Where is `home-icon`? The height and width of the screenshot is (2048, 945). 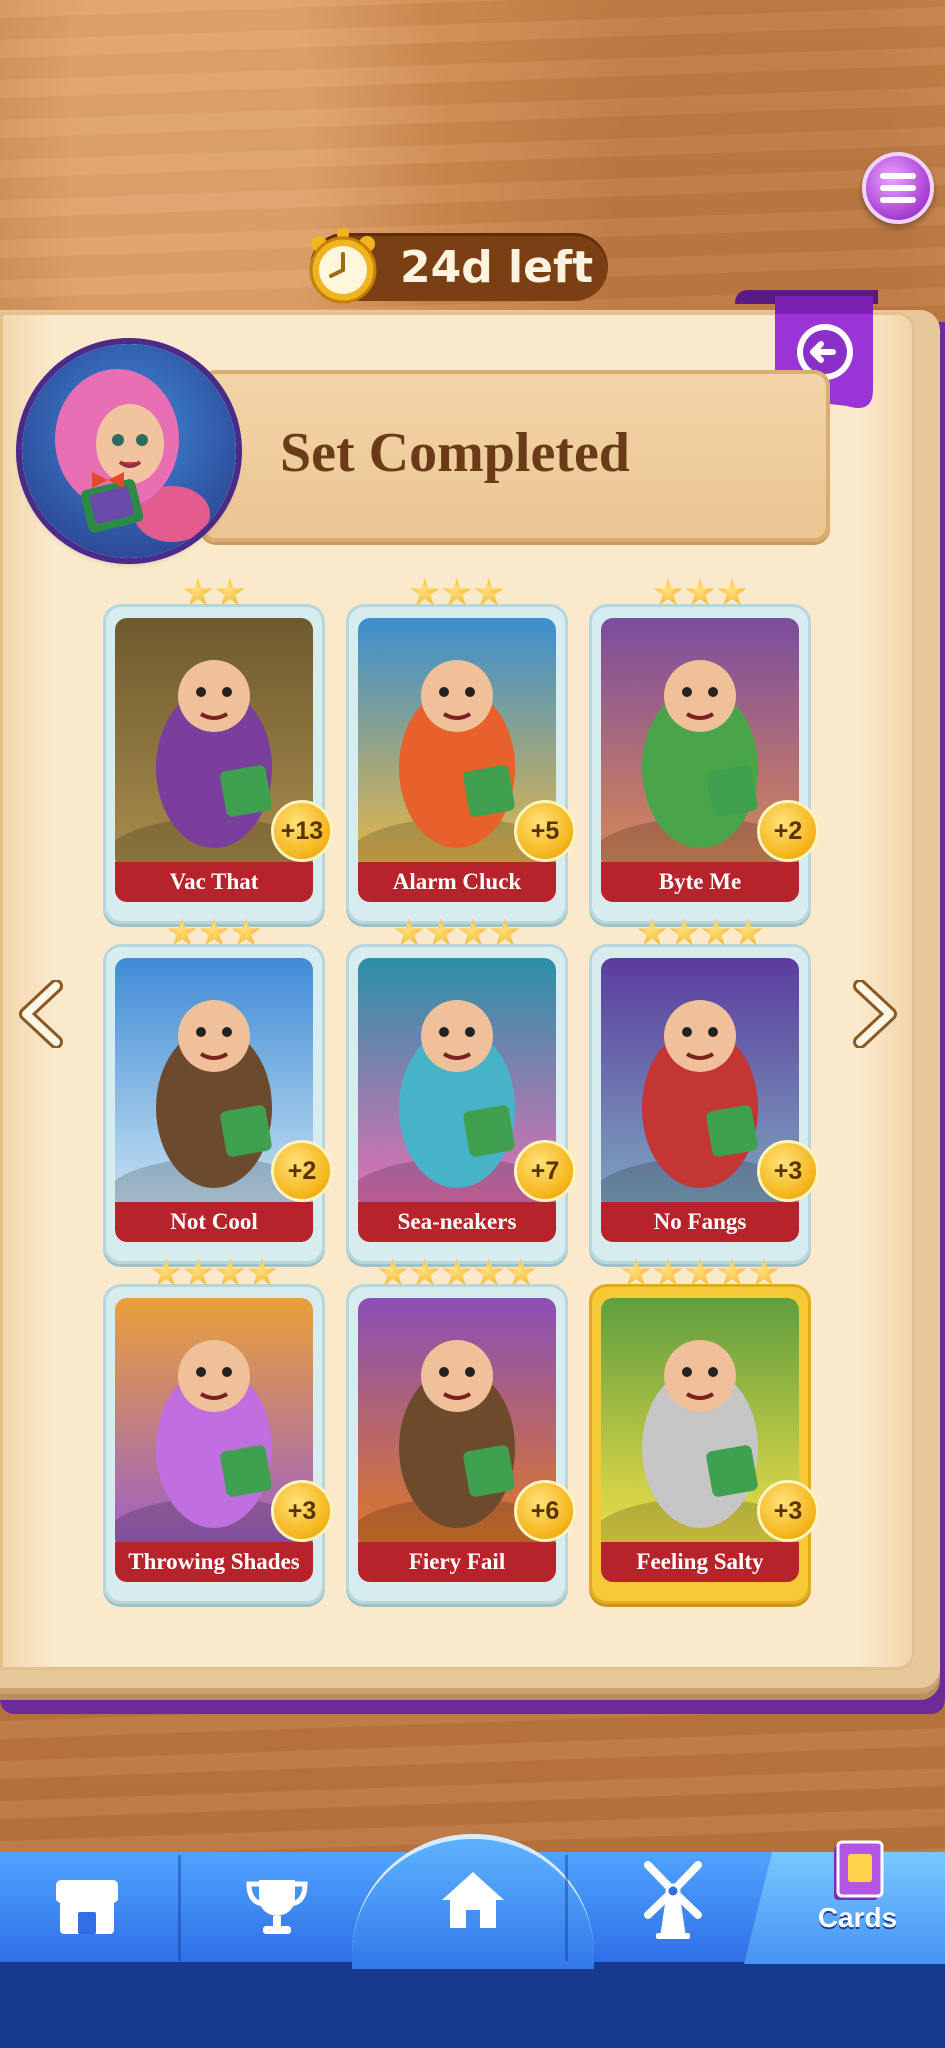 home-icon is located at coordinates (473, 1900).